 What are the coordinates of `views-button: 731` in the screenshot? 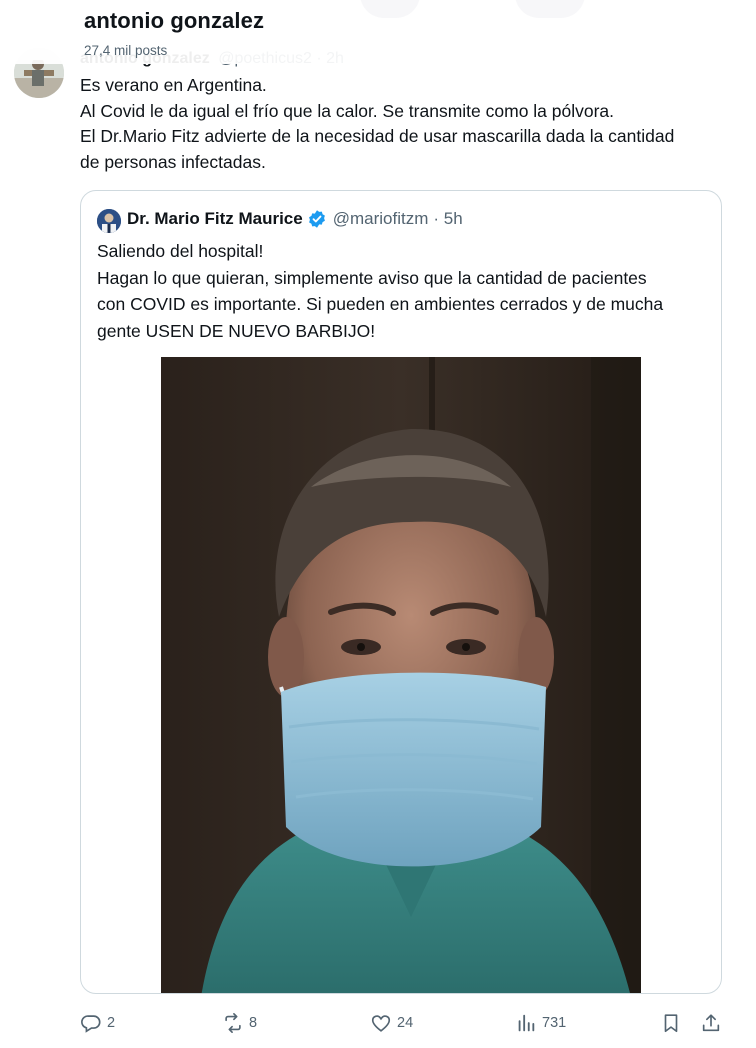 It's located at (540, 1023).